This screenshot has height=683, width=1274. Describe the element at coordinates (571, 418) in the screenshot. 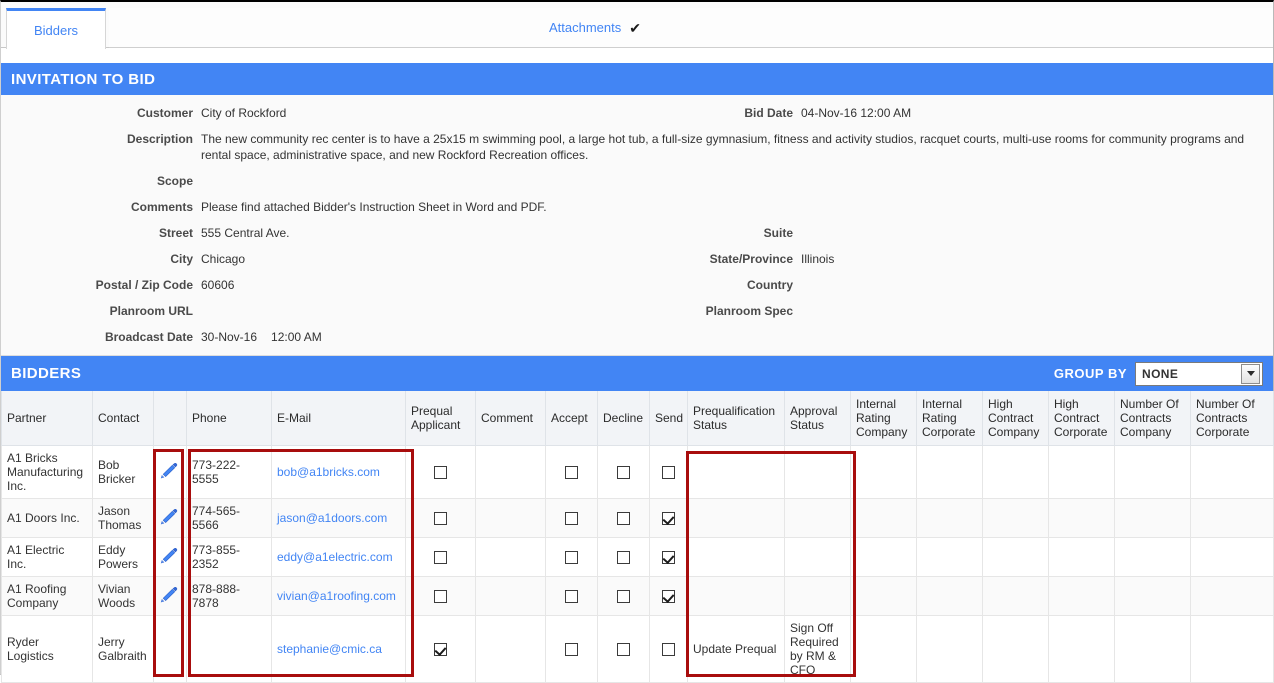

I see `col-header-accept: Accept` at that location.